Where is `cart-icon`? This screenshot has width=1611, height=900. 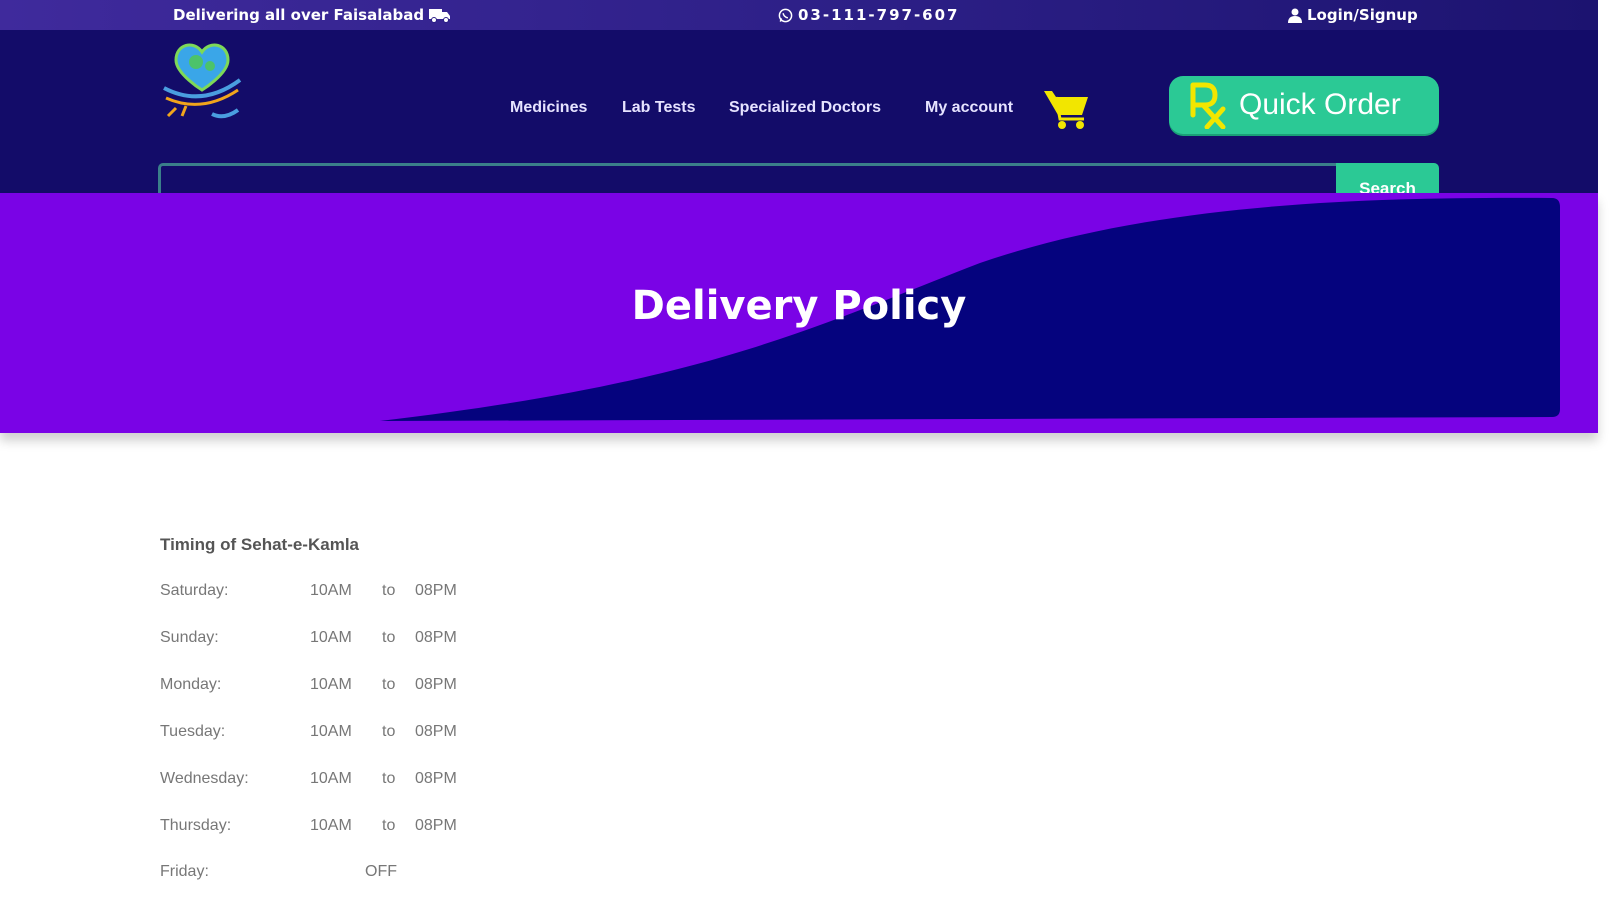
cart-icon is located at coordinates (1066, 109).